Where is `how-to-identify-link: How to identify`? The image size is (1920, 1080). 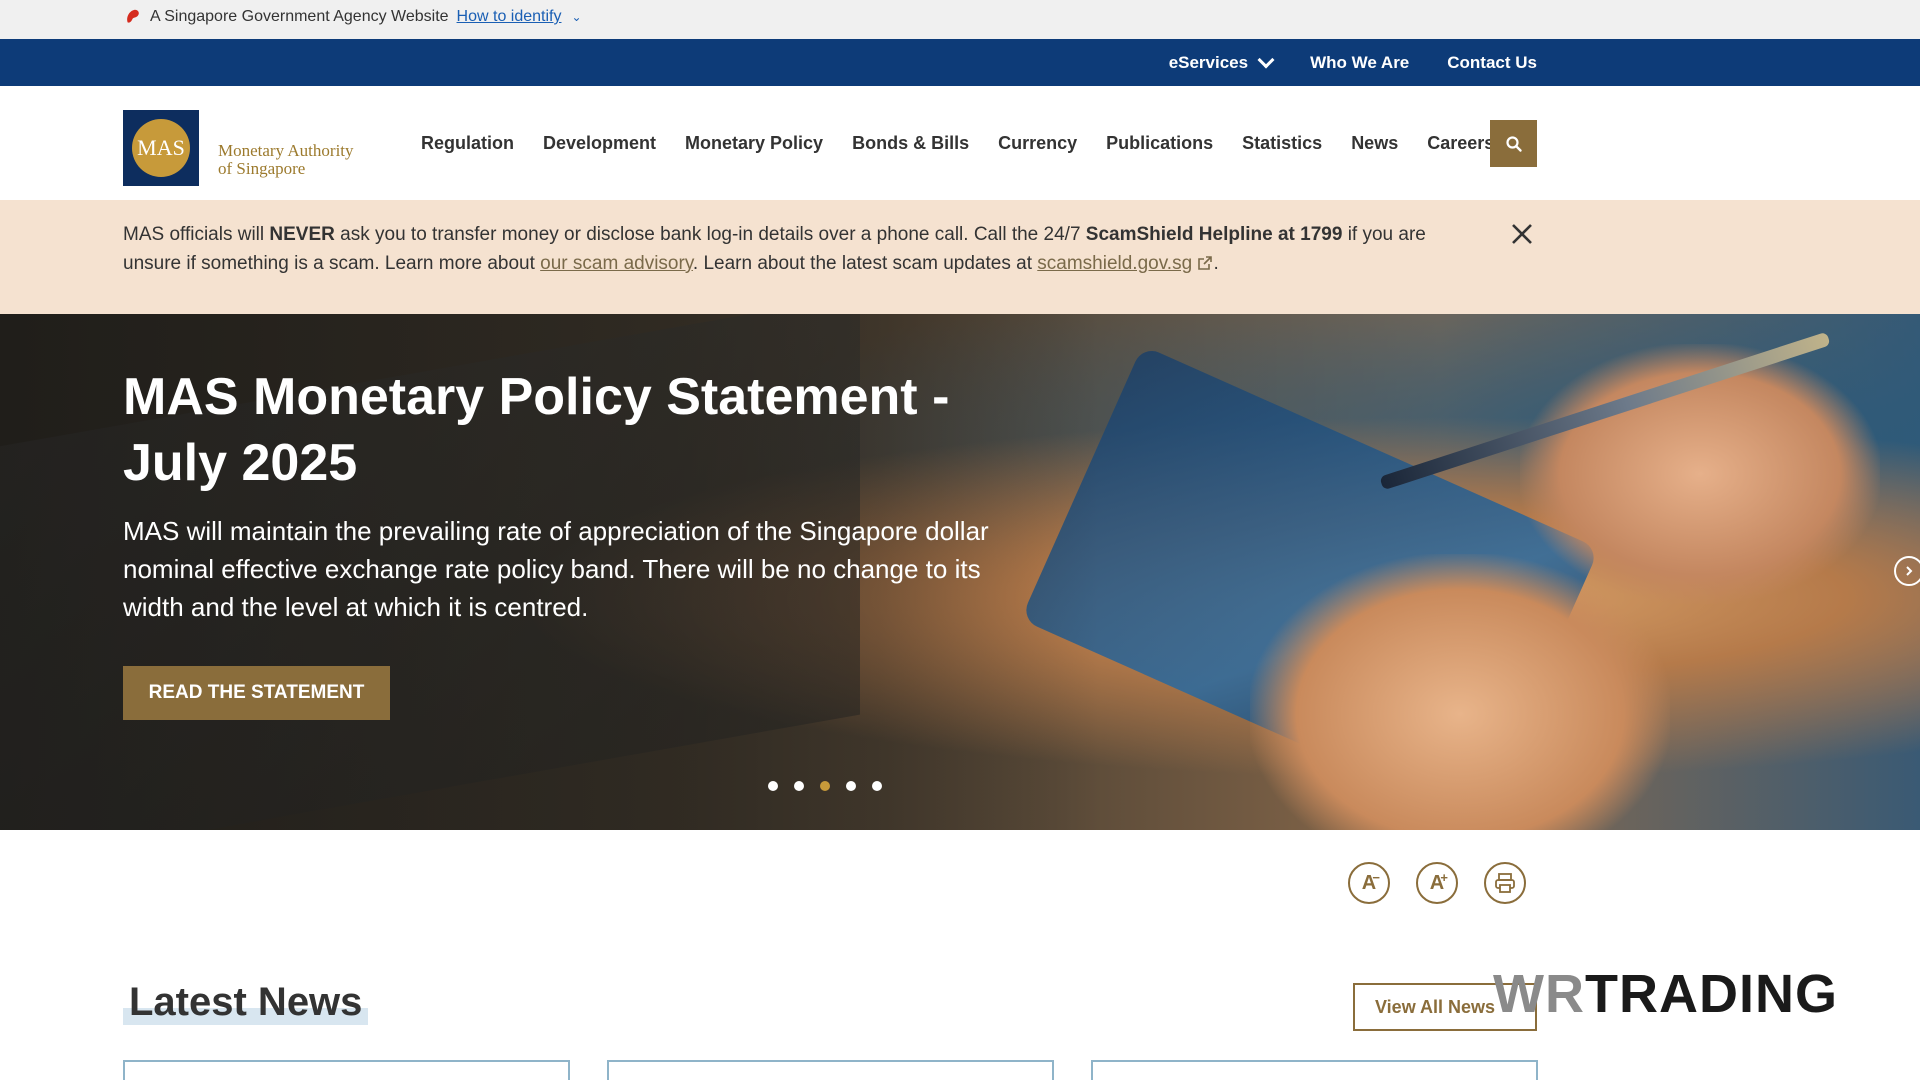 how-to-identify-link: How to identify is located at coordinates (509, 17).